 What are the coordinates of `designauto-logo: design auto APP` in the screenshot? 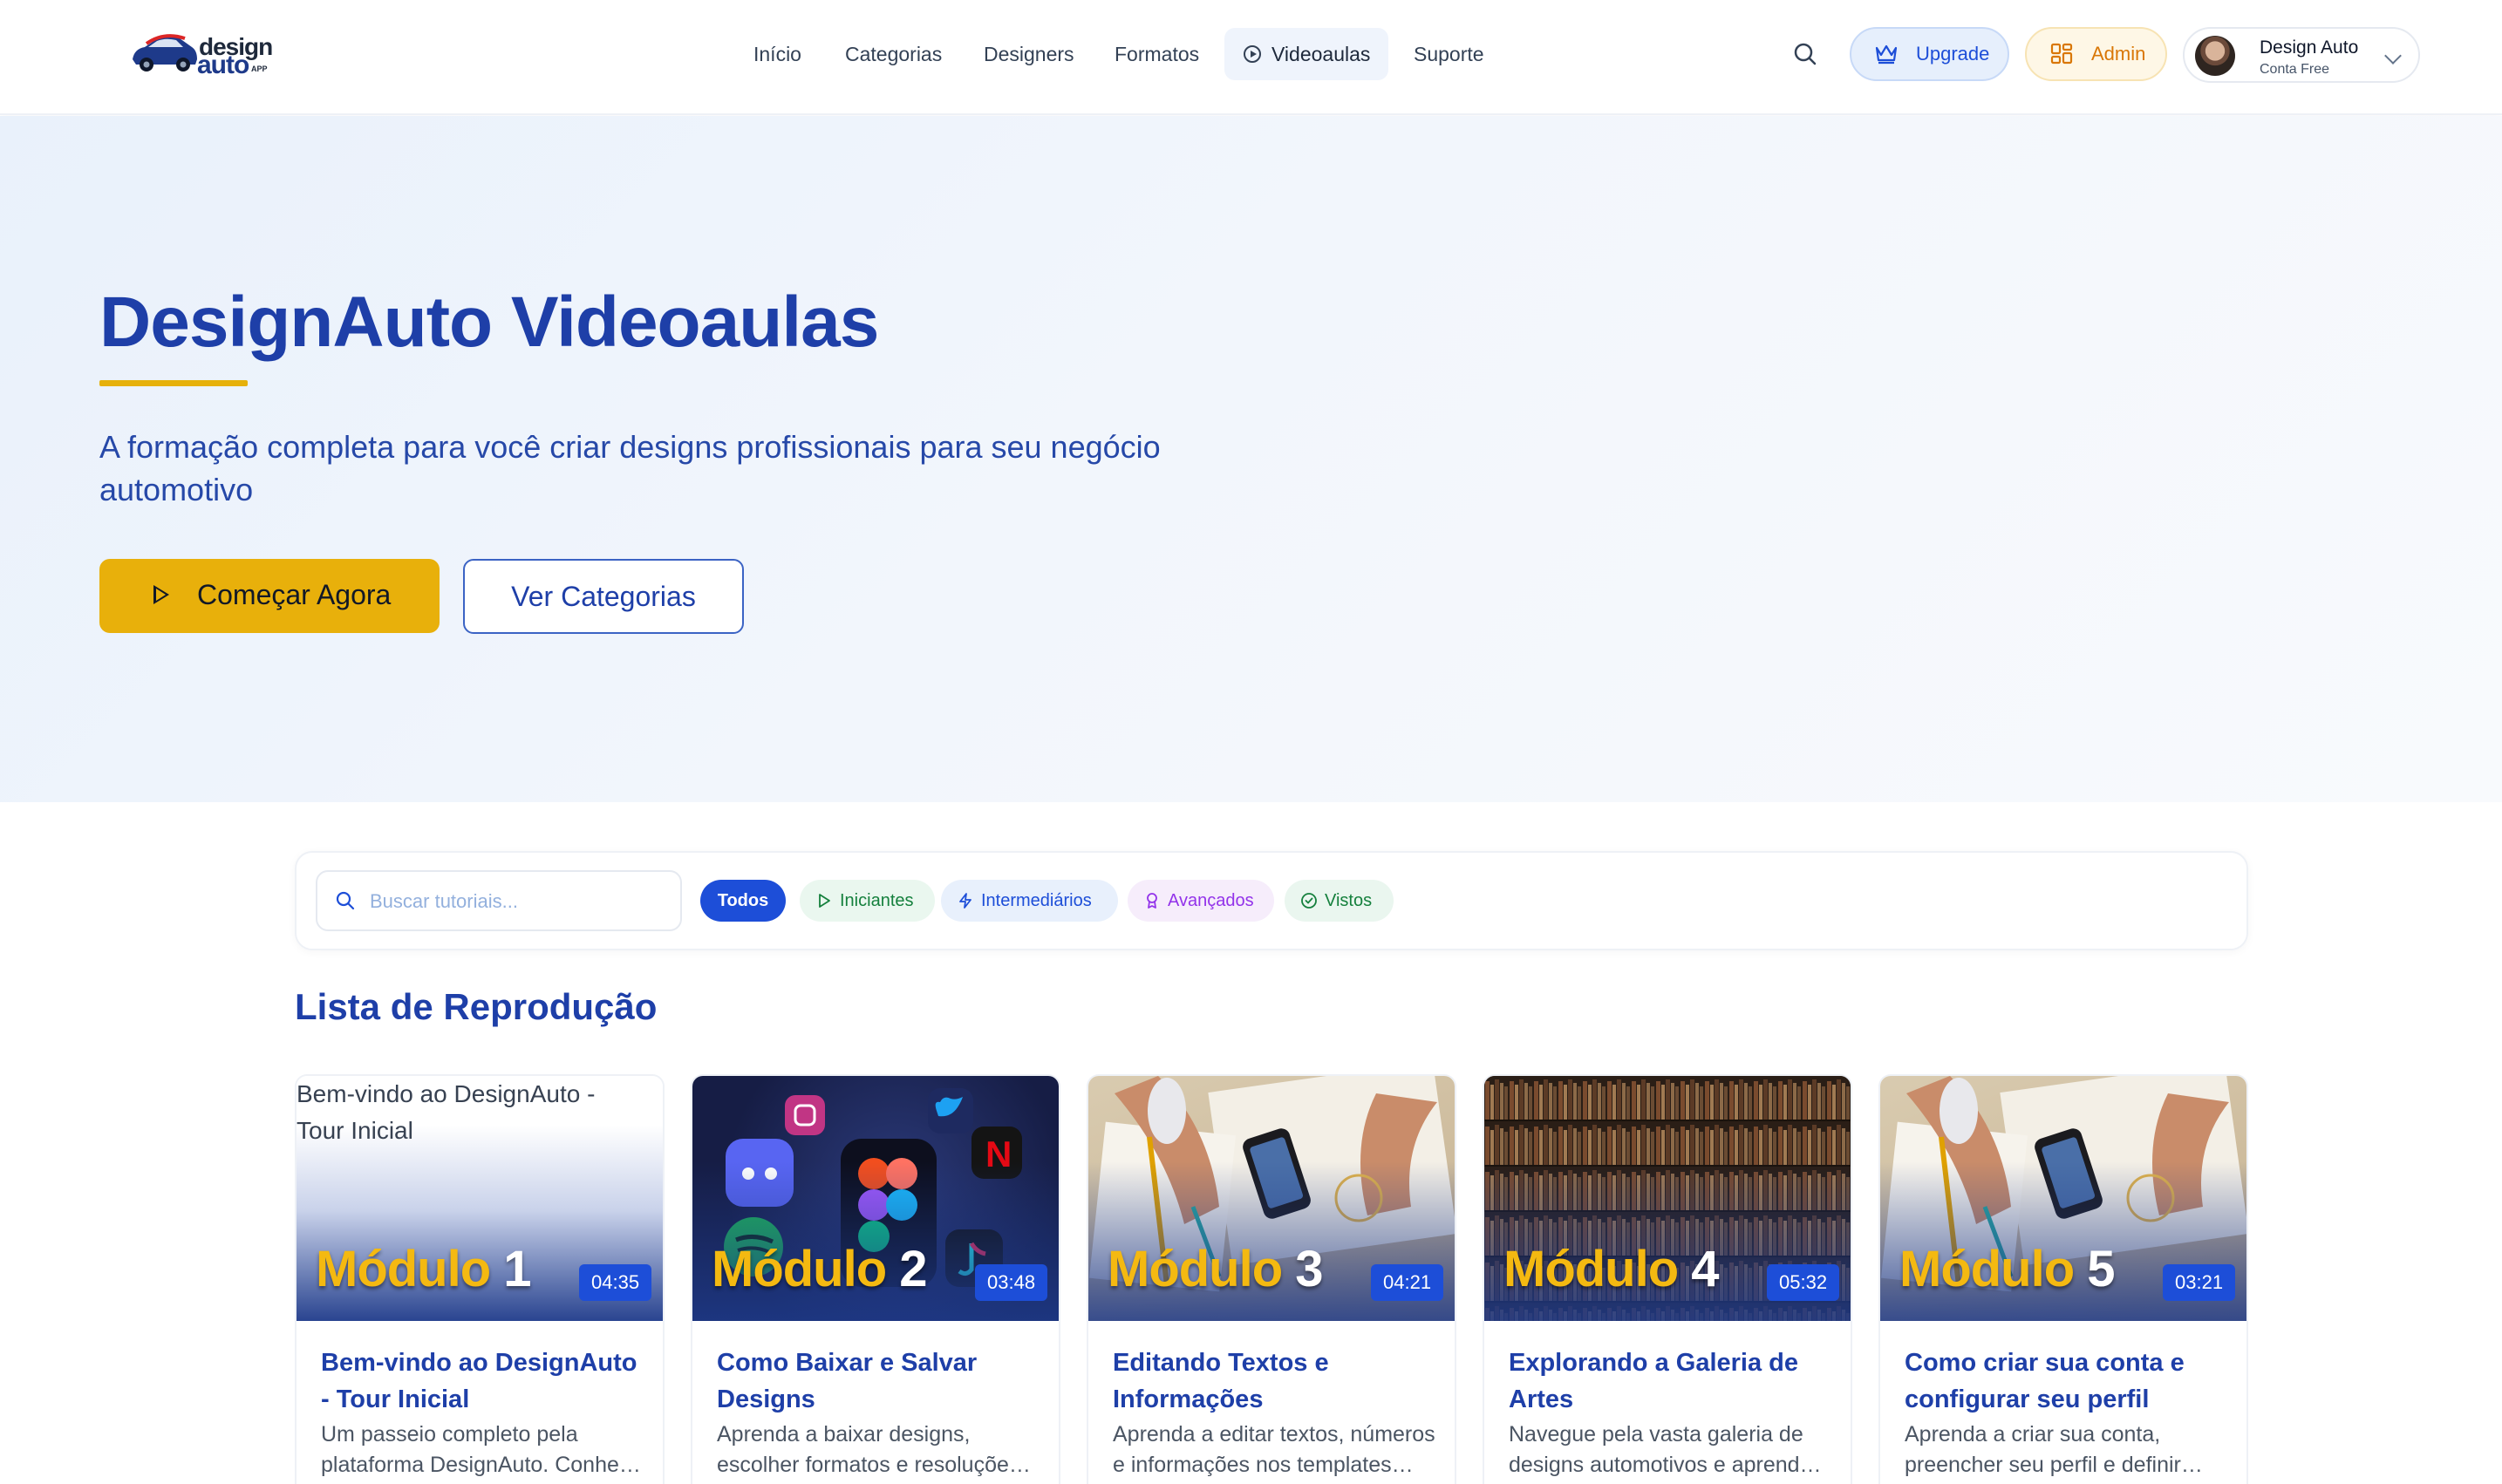 It's located at (201, 54).